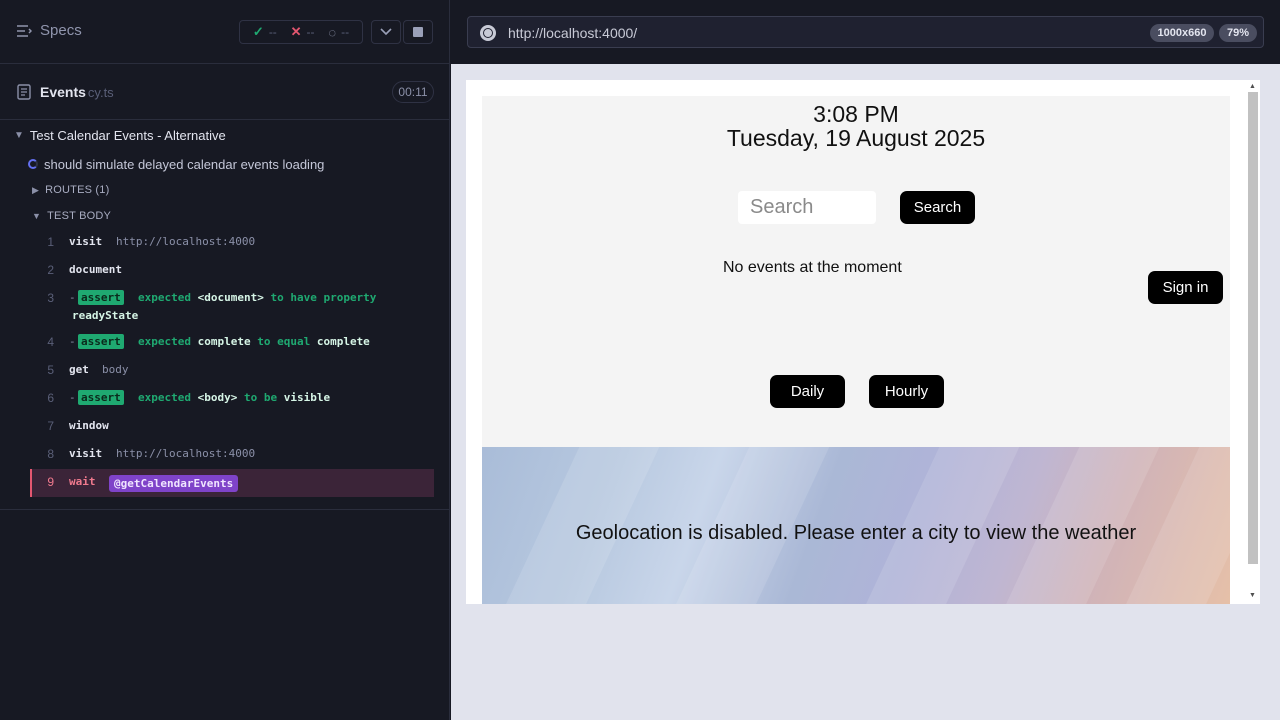  I want to click on command-name: get, so click(79, 369).